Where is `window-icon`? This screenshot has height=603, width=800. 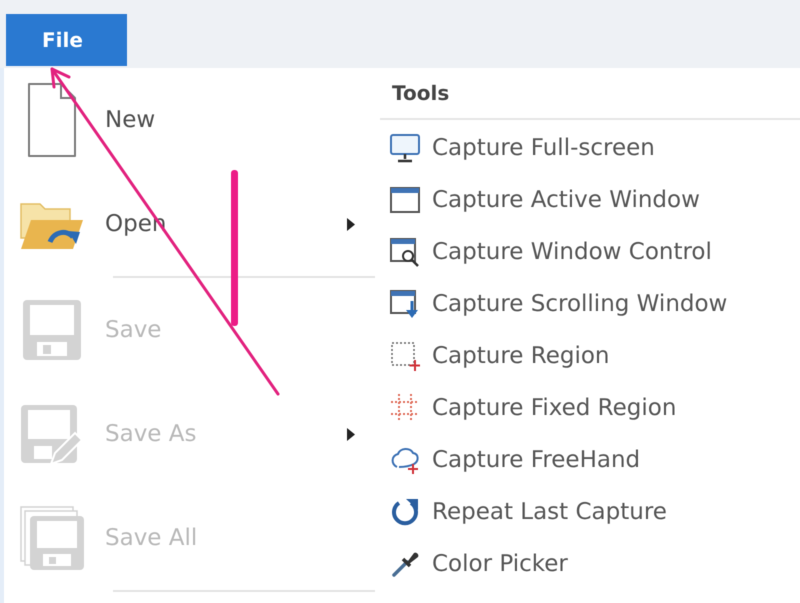
window-icon is located at coordinates (405, 200).